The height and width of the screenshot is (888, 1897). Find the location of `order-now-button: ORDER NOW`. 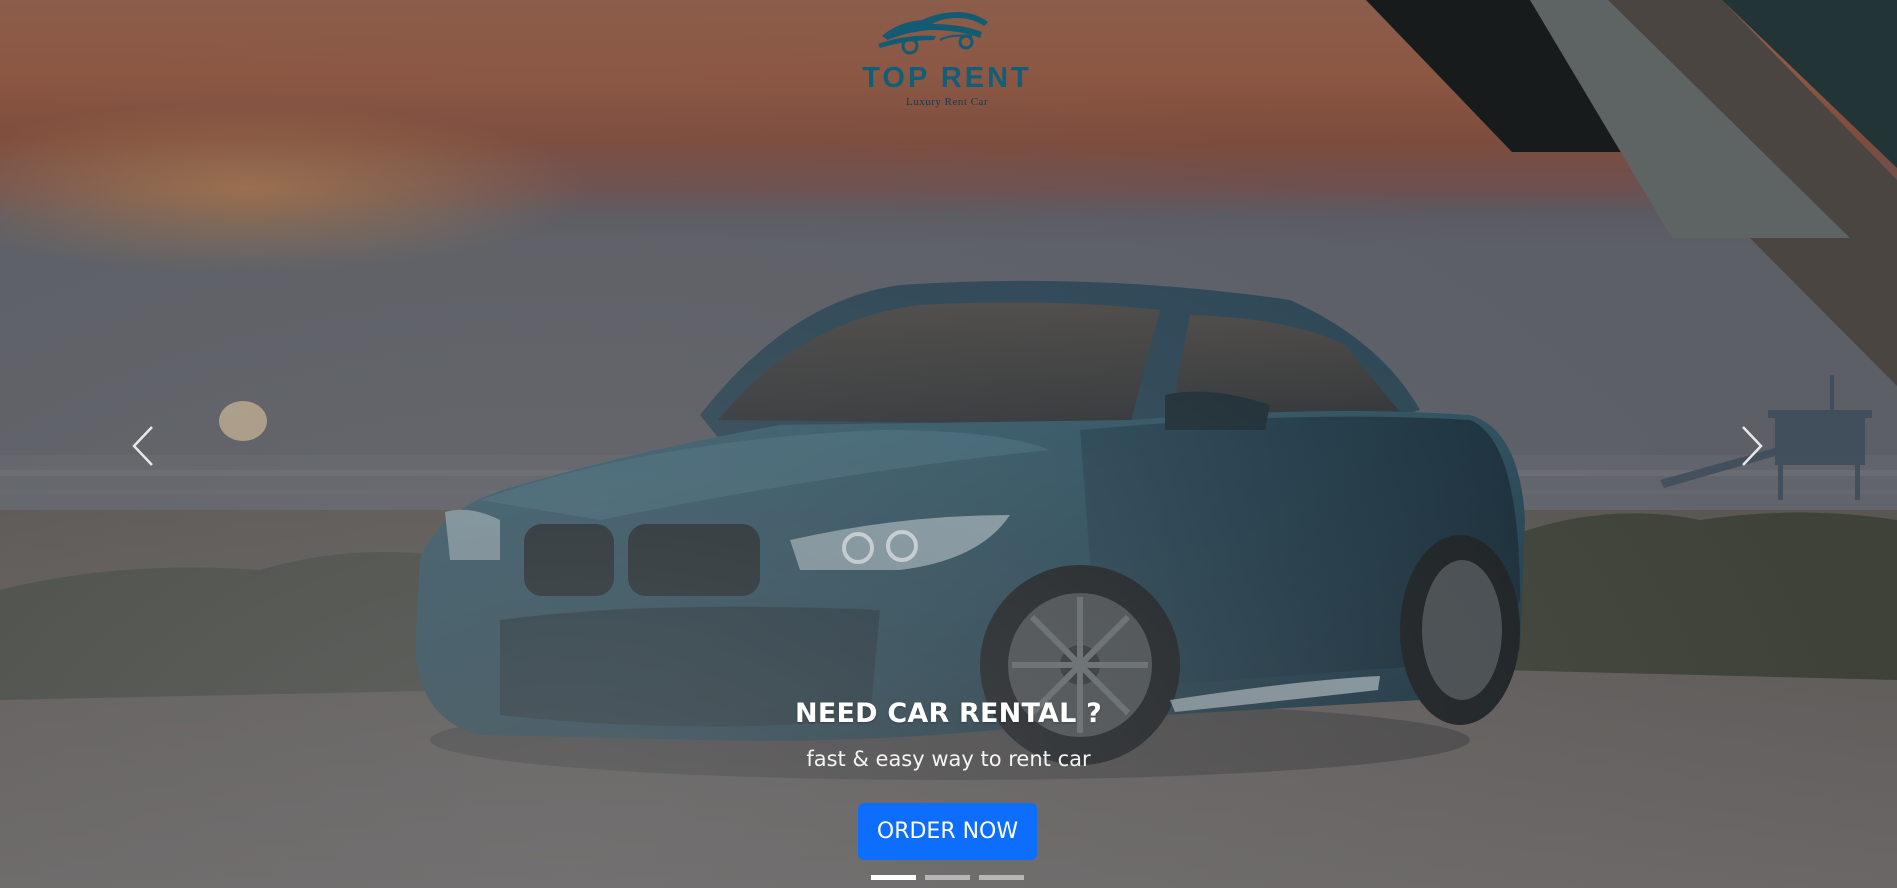

order-now-button: ORDER NOW is located at coordinates (947, 831).